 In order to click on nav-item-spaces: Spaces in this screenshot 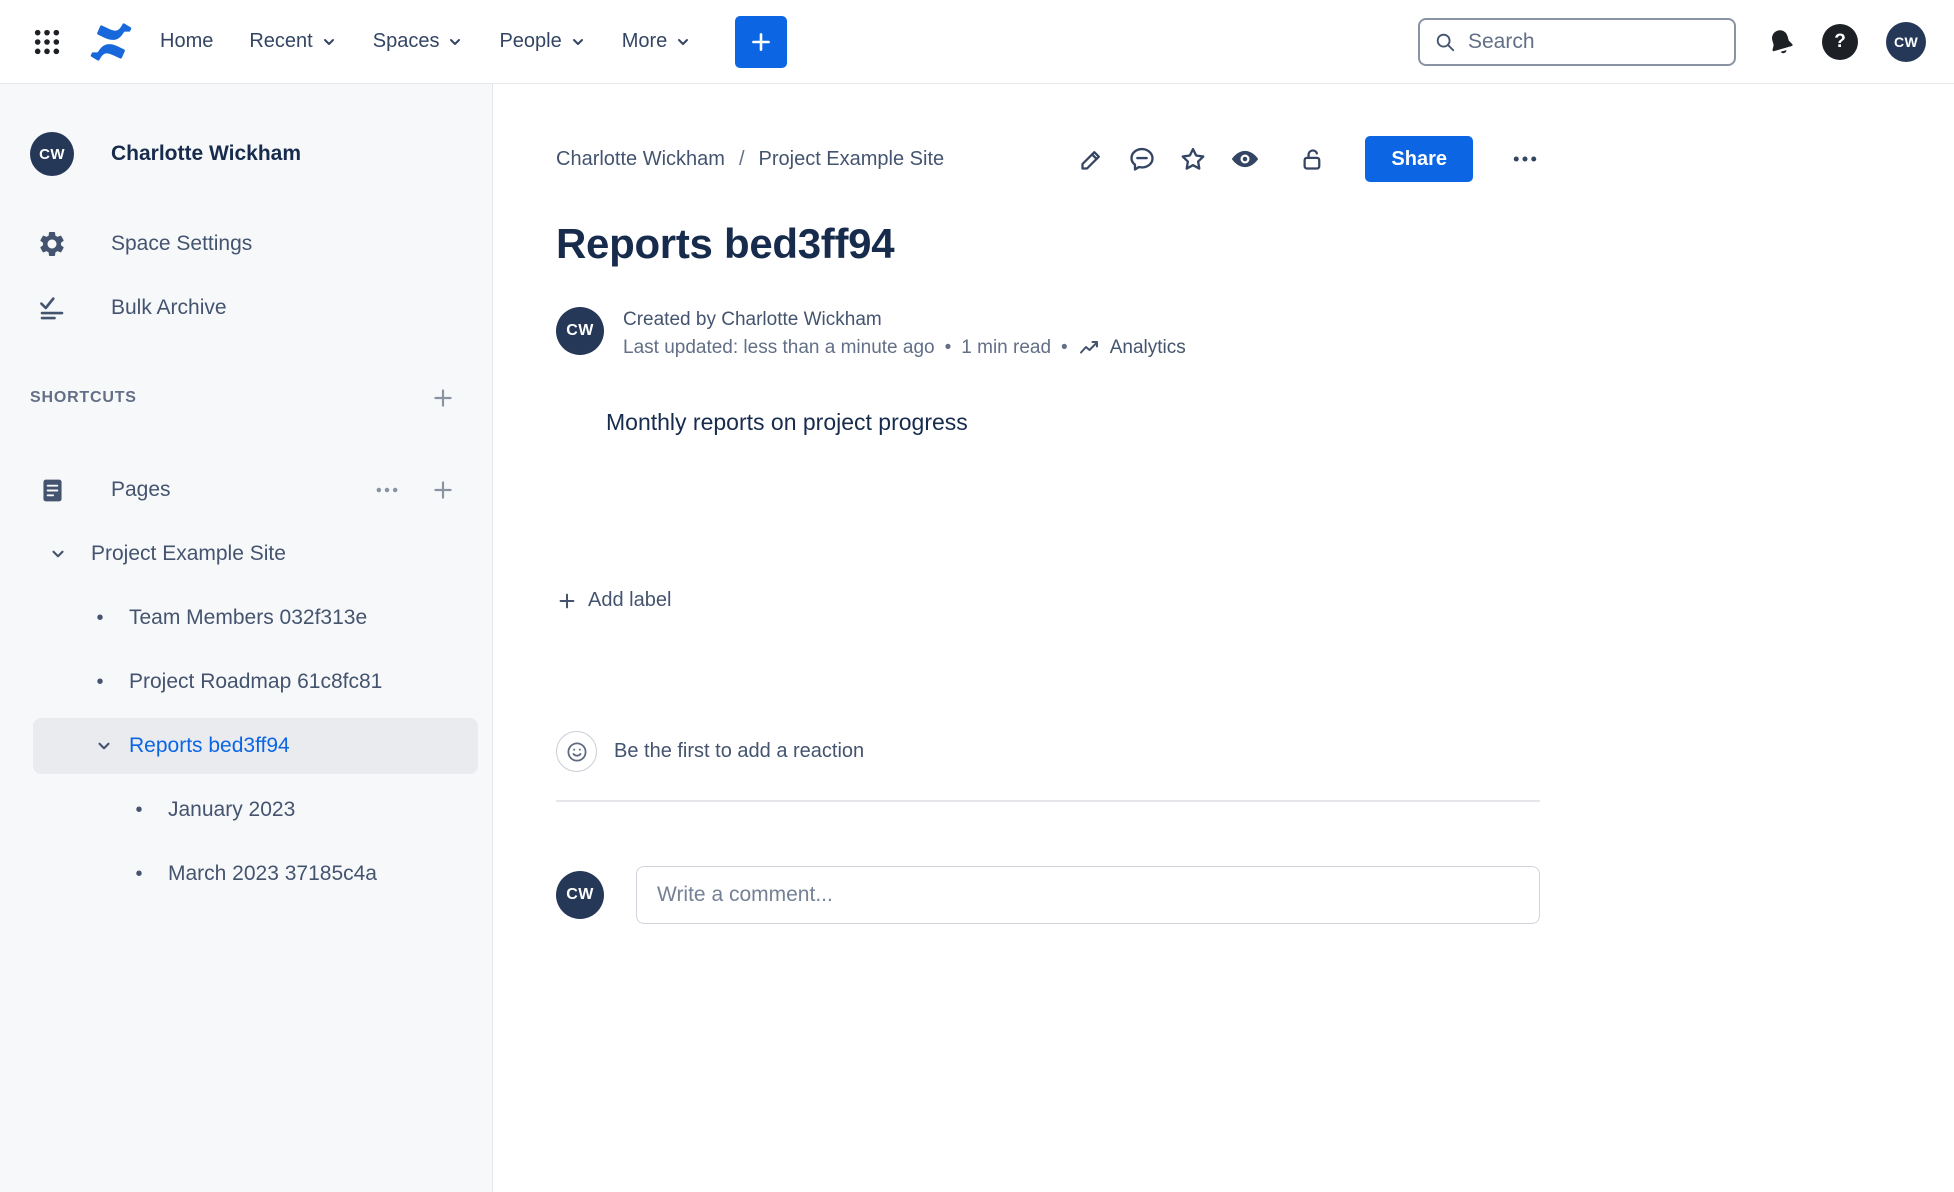, I will do `click(418, 42)`.